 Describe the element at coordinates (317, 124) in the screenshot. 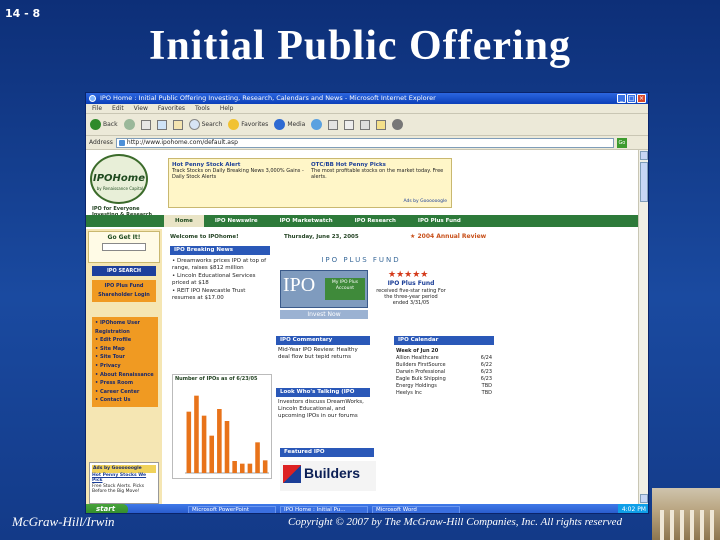

I see `history-icon` at that location.